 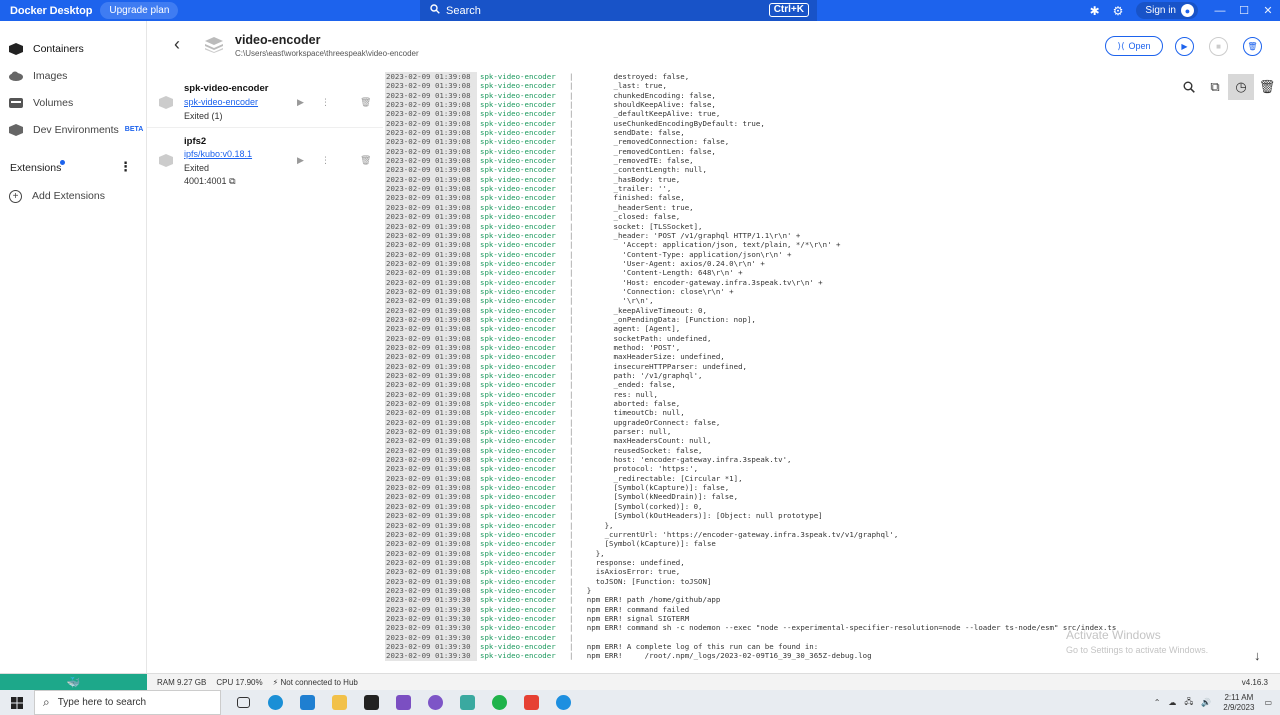 I want to click on onedrive-icon: ☁, so click(x=1172, y=702).